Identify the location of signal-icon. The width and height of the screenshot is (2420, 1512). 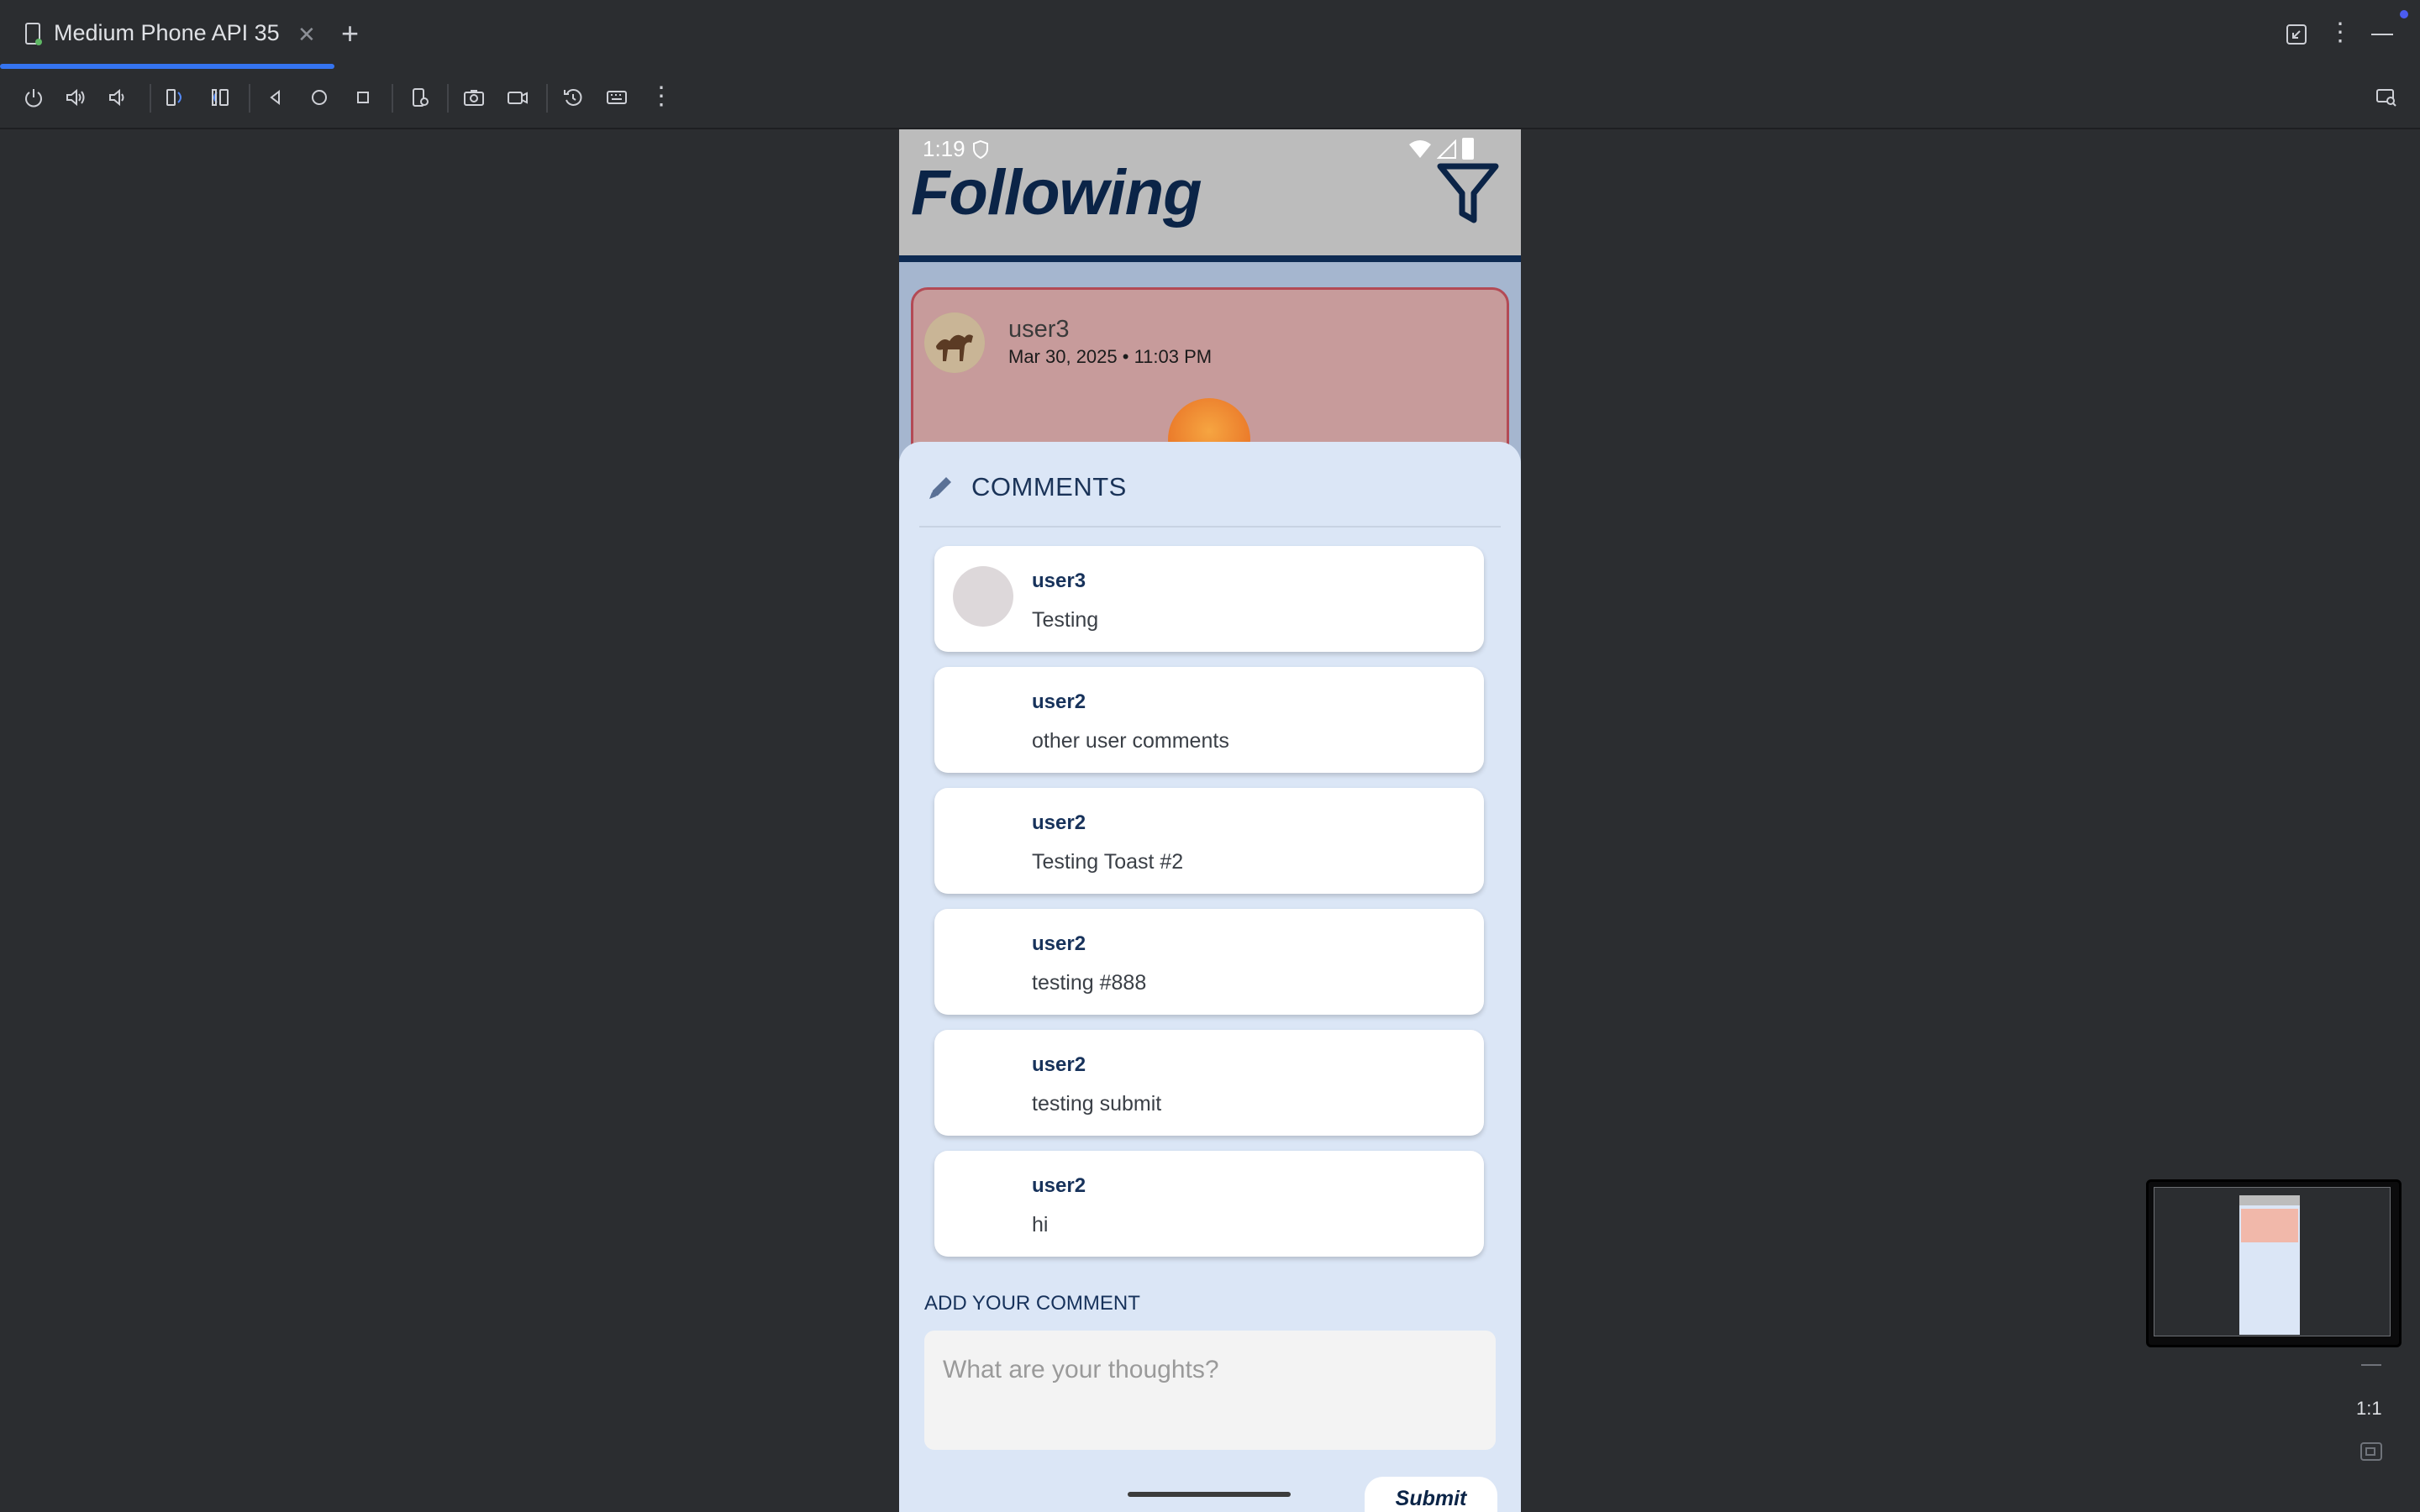
(1446, 149).